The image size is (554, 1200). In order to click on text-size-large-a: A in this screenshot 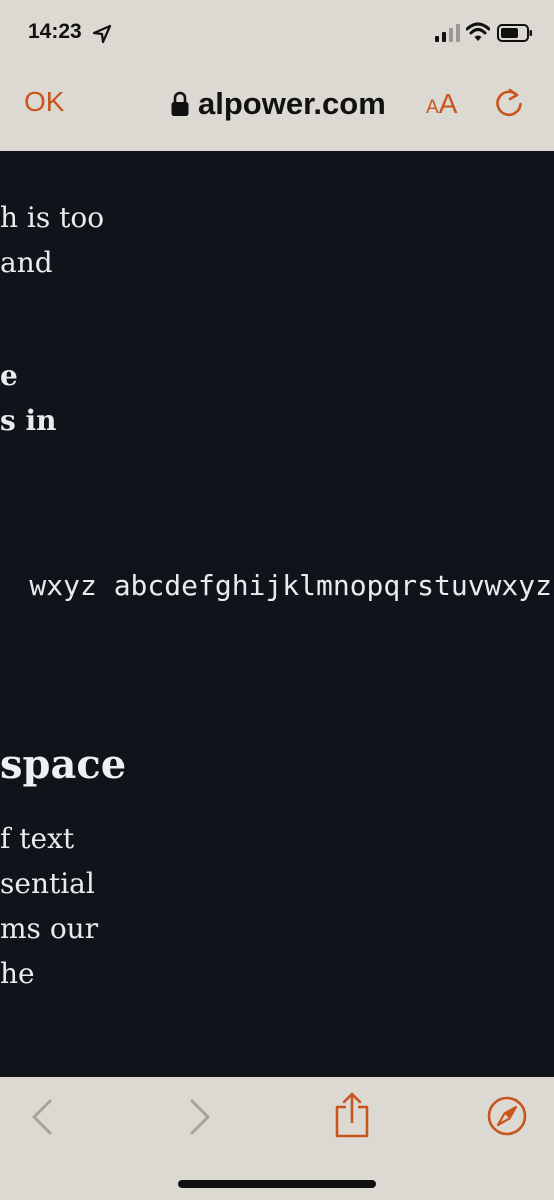, I will do `click(448, 103)`.